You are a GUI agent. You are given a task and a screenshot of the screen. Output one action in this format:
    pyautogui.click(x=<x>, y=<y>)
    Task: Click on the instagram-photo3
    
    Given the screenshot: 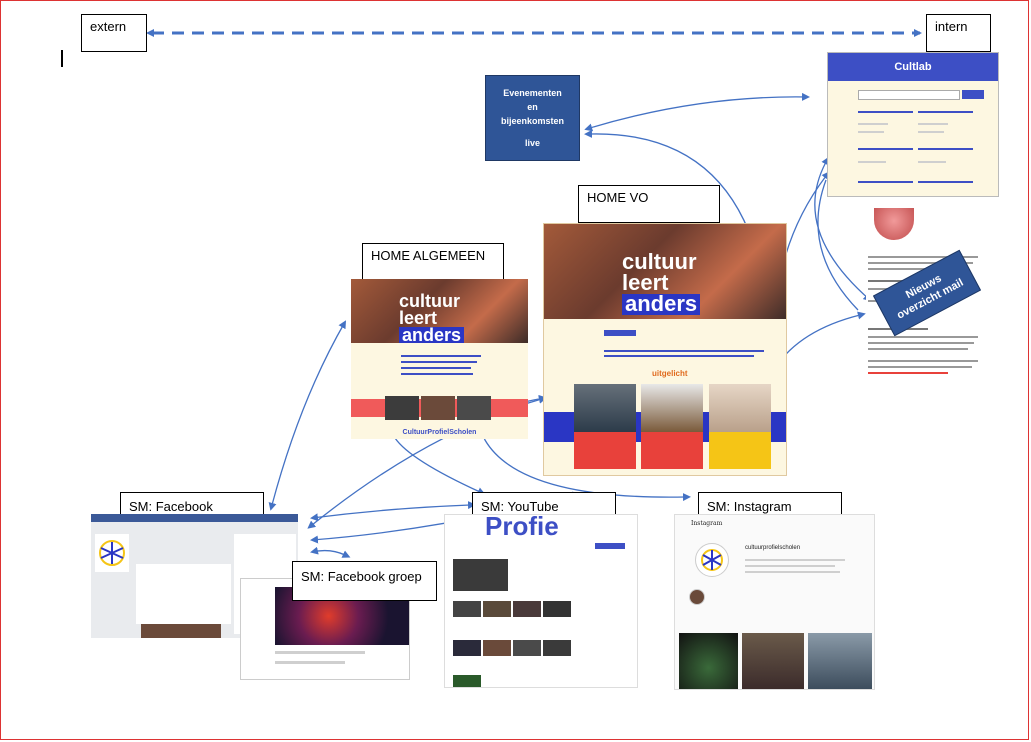 What is the action you would take?
    pyautogui.click(x=840, y=661)
    